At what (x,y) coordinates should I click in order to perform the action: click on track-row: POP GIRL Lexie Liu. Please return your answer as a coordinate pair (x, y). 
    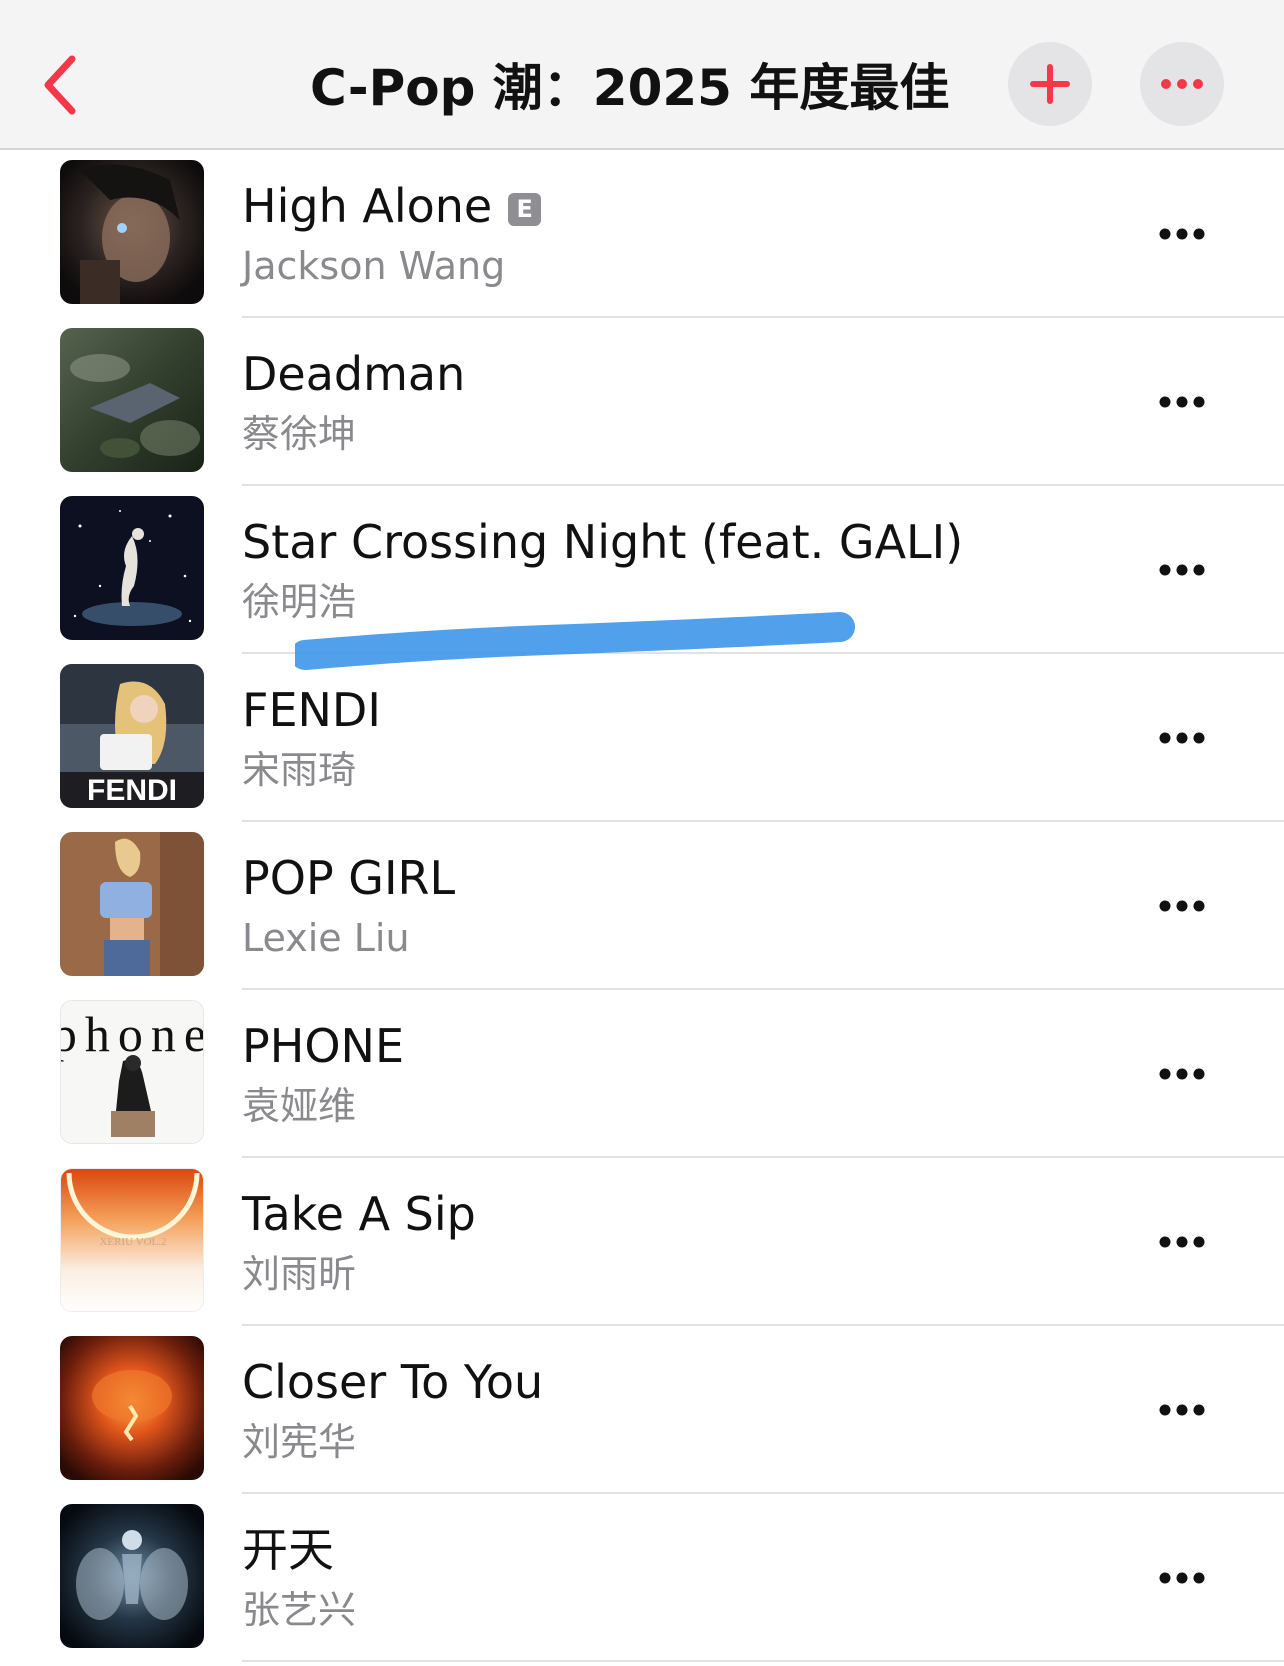
    Looking at the image, I should click on (642, 906).